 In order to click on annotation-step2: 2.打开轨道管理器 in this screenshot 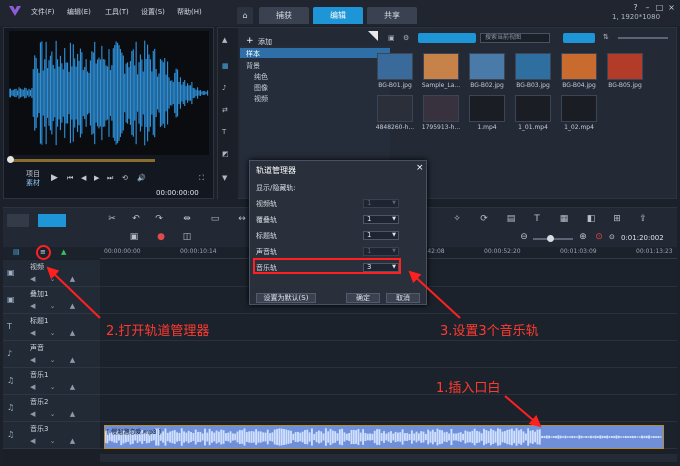, I will do `click(158, 331)`.